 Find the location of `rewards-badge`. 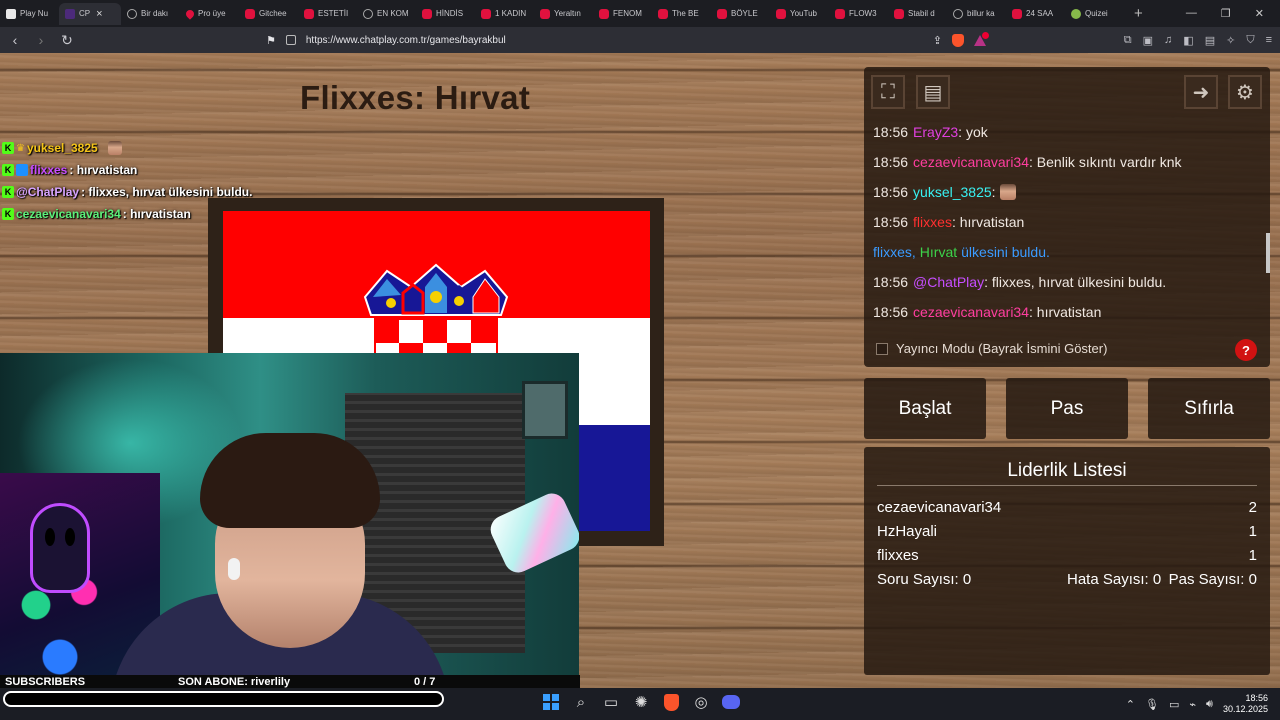

rewards-badge is located at coordinates (985, 35).